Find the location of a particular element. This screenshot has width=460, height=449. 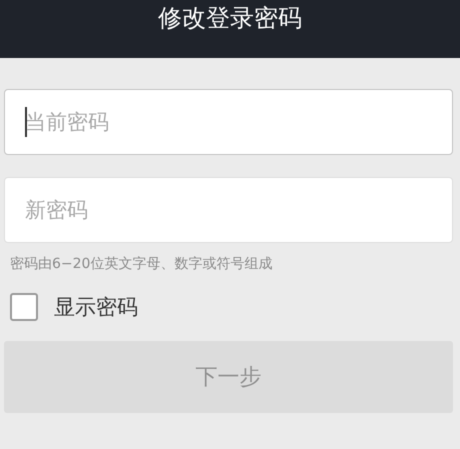

password-field: 当前密码 is located at coordinates (228, 122).